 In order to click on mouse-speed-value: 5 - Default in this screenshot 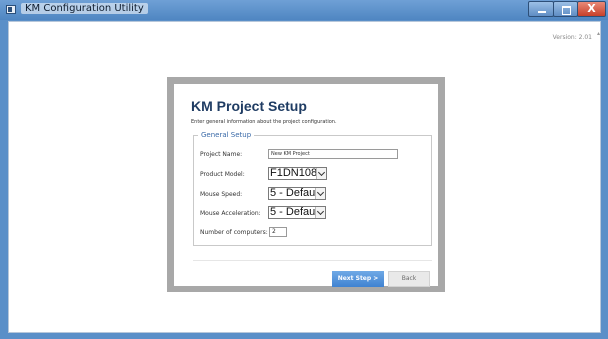, I will do `click(295, 193)`.